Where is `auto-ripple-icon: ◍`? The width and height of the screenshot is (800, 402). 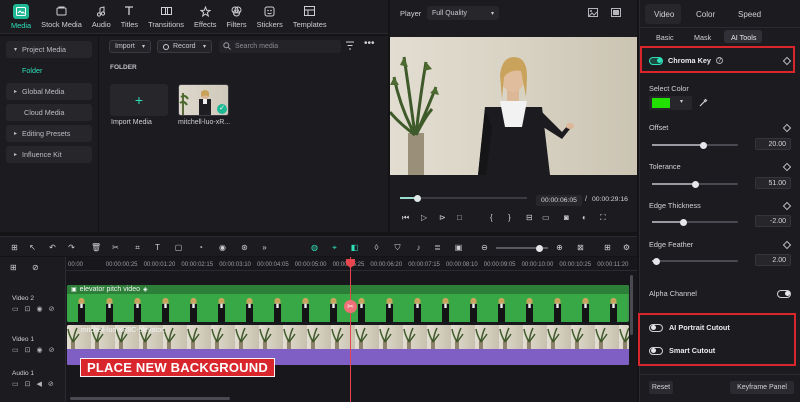 auto-ripple-icon: ◍ is located at coordinates (314, 247).